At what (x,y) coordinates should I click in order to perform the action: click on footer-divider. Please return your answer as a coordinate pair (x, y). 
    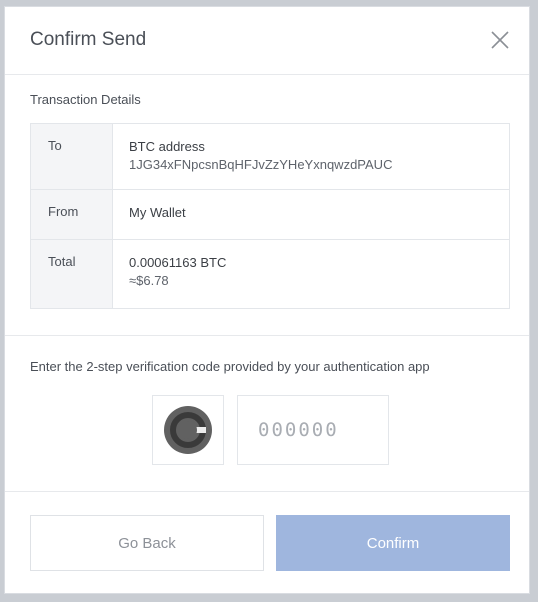
    Looking at the image, I should click on (267, 491).